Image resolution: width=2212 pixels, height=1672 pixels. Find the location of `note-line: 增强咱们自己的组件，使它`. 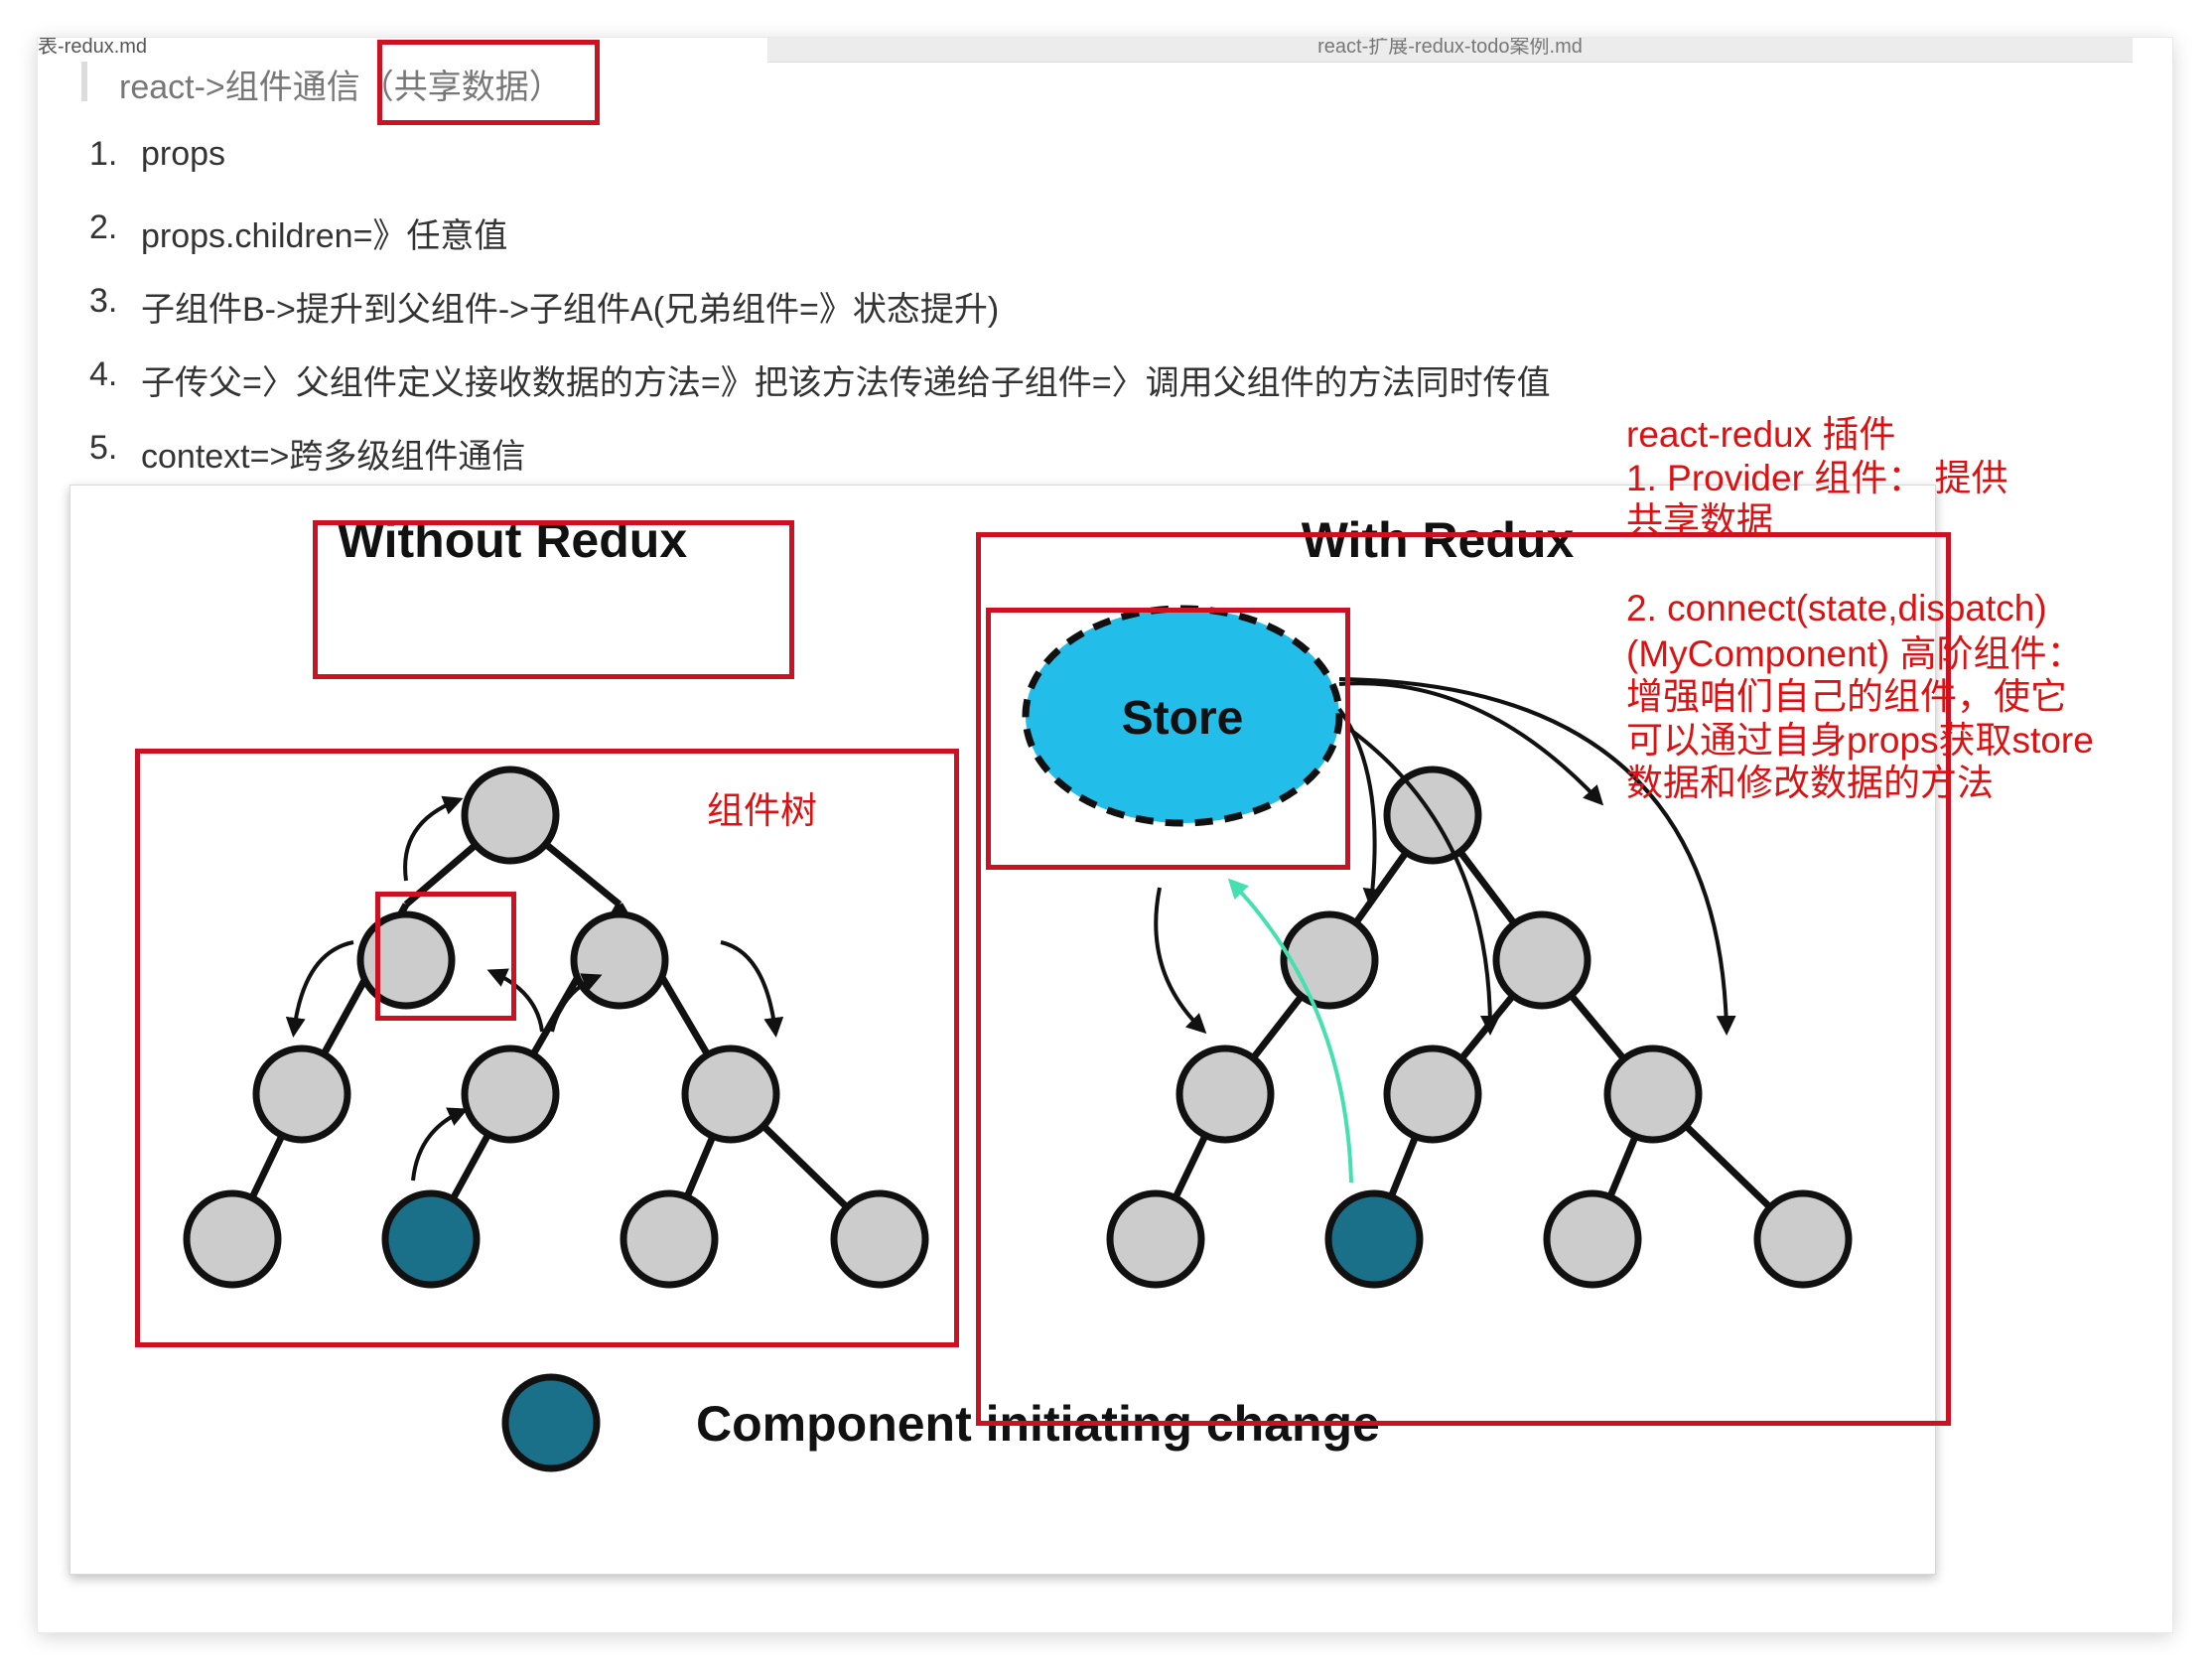

note-line: 增强咱们自己的组件，使它 is located at coordinates (1846, 696).